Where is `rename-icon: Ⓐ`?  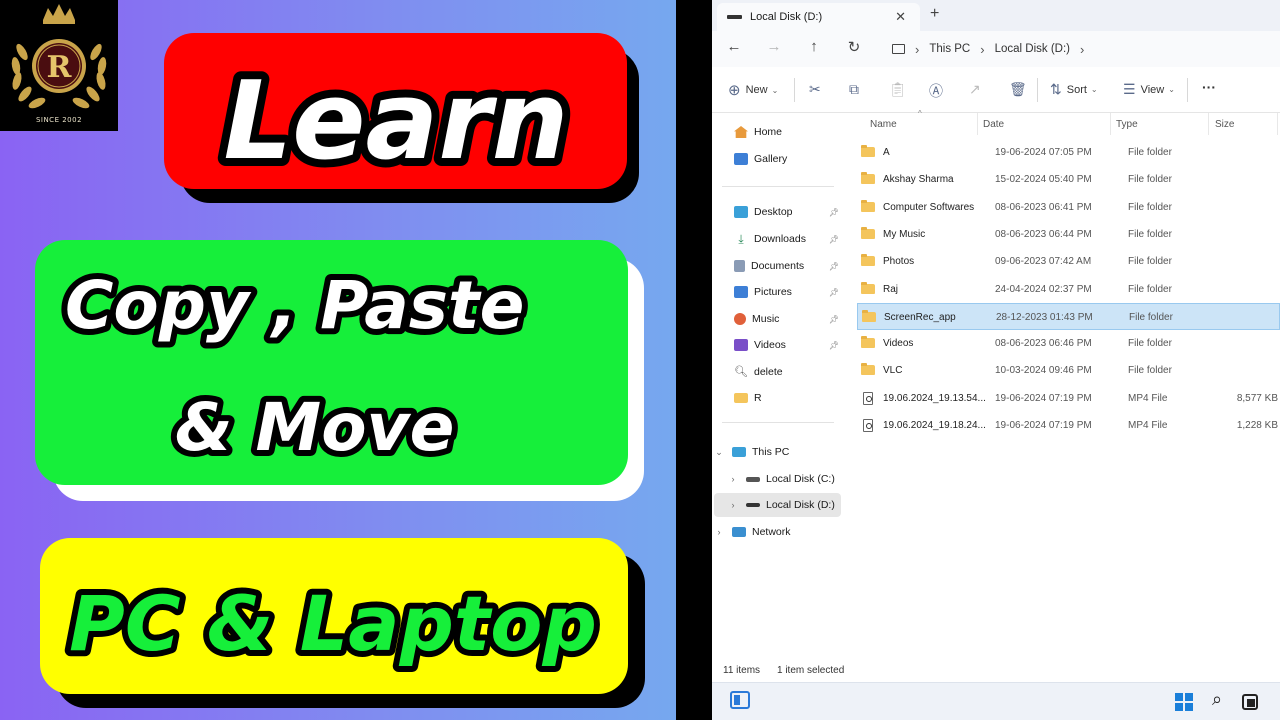
rename-icon: Ⓐ is located at coordinates (936, 91).